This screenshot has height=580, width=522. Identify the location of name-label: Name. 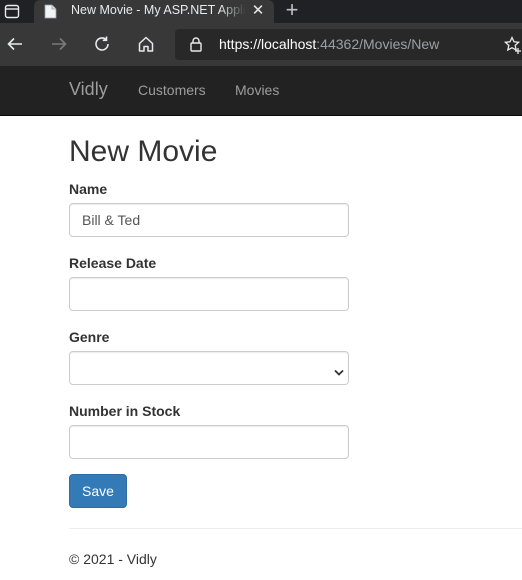
(88, 189).